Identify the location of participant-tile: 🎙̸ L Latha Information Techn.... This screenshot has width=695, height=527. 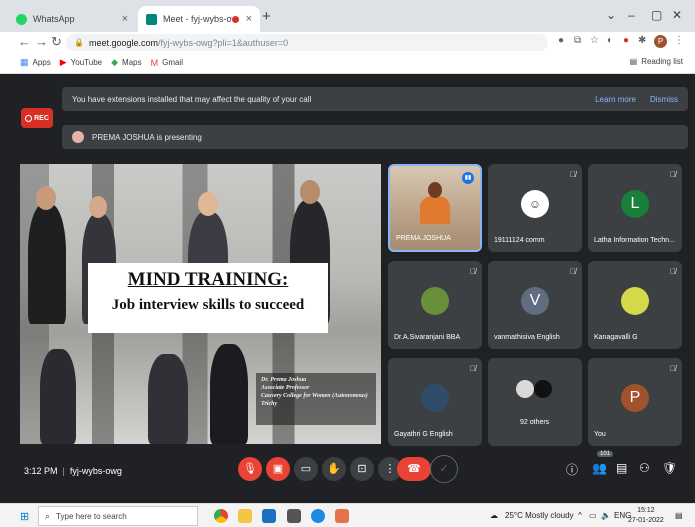
(635, 208).